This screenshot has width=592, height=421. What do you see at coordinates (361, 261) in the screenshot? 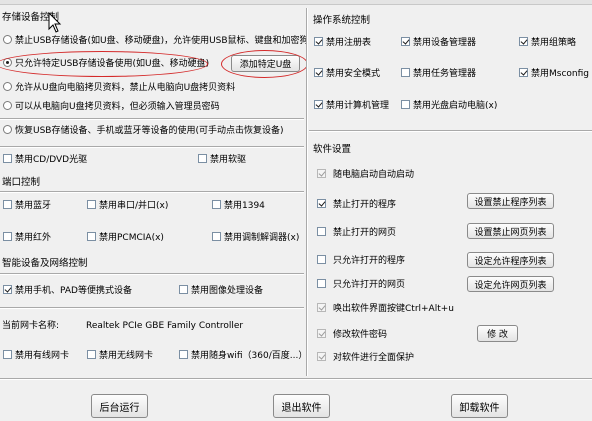
I see `setting-allow-programs: 只允许打开的程序` at bounding box center [361, 261].